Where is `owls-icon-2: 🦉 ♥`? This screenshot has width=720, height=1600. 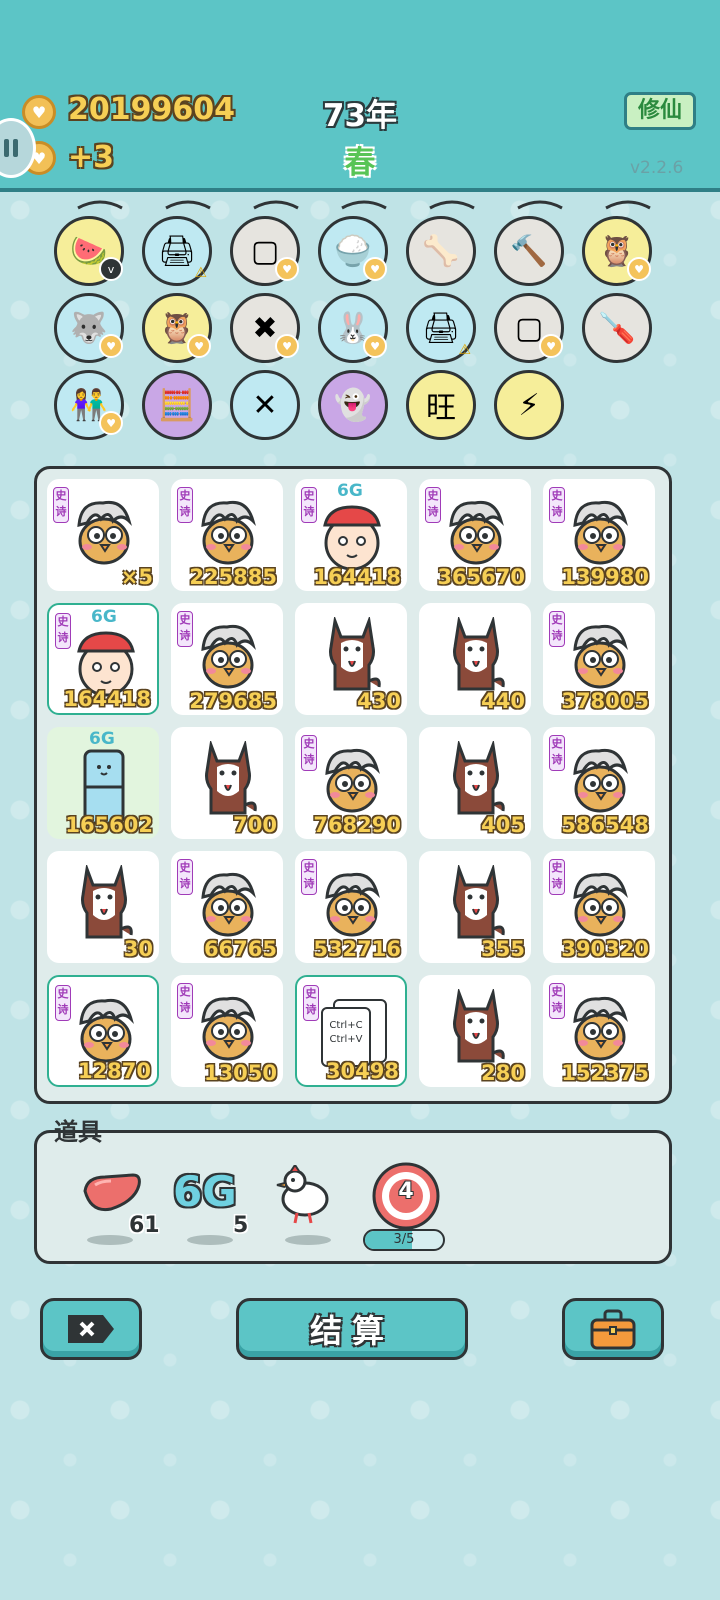
owls-icon-2: 🦉 ♥ is located at coordinates (177, 328).